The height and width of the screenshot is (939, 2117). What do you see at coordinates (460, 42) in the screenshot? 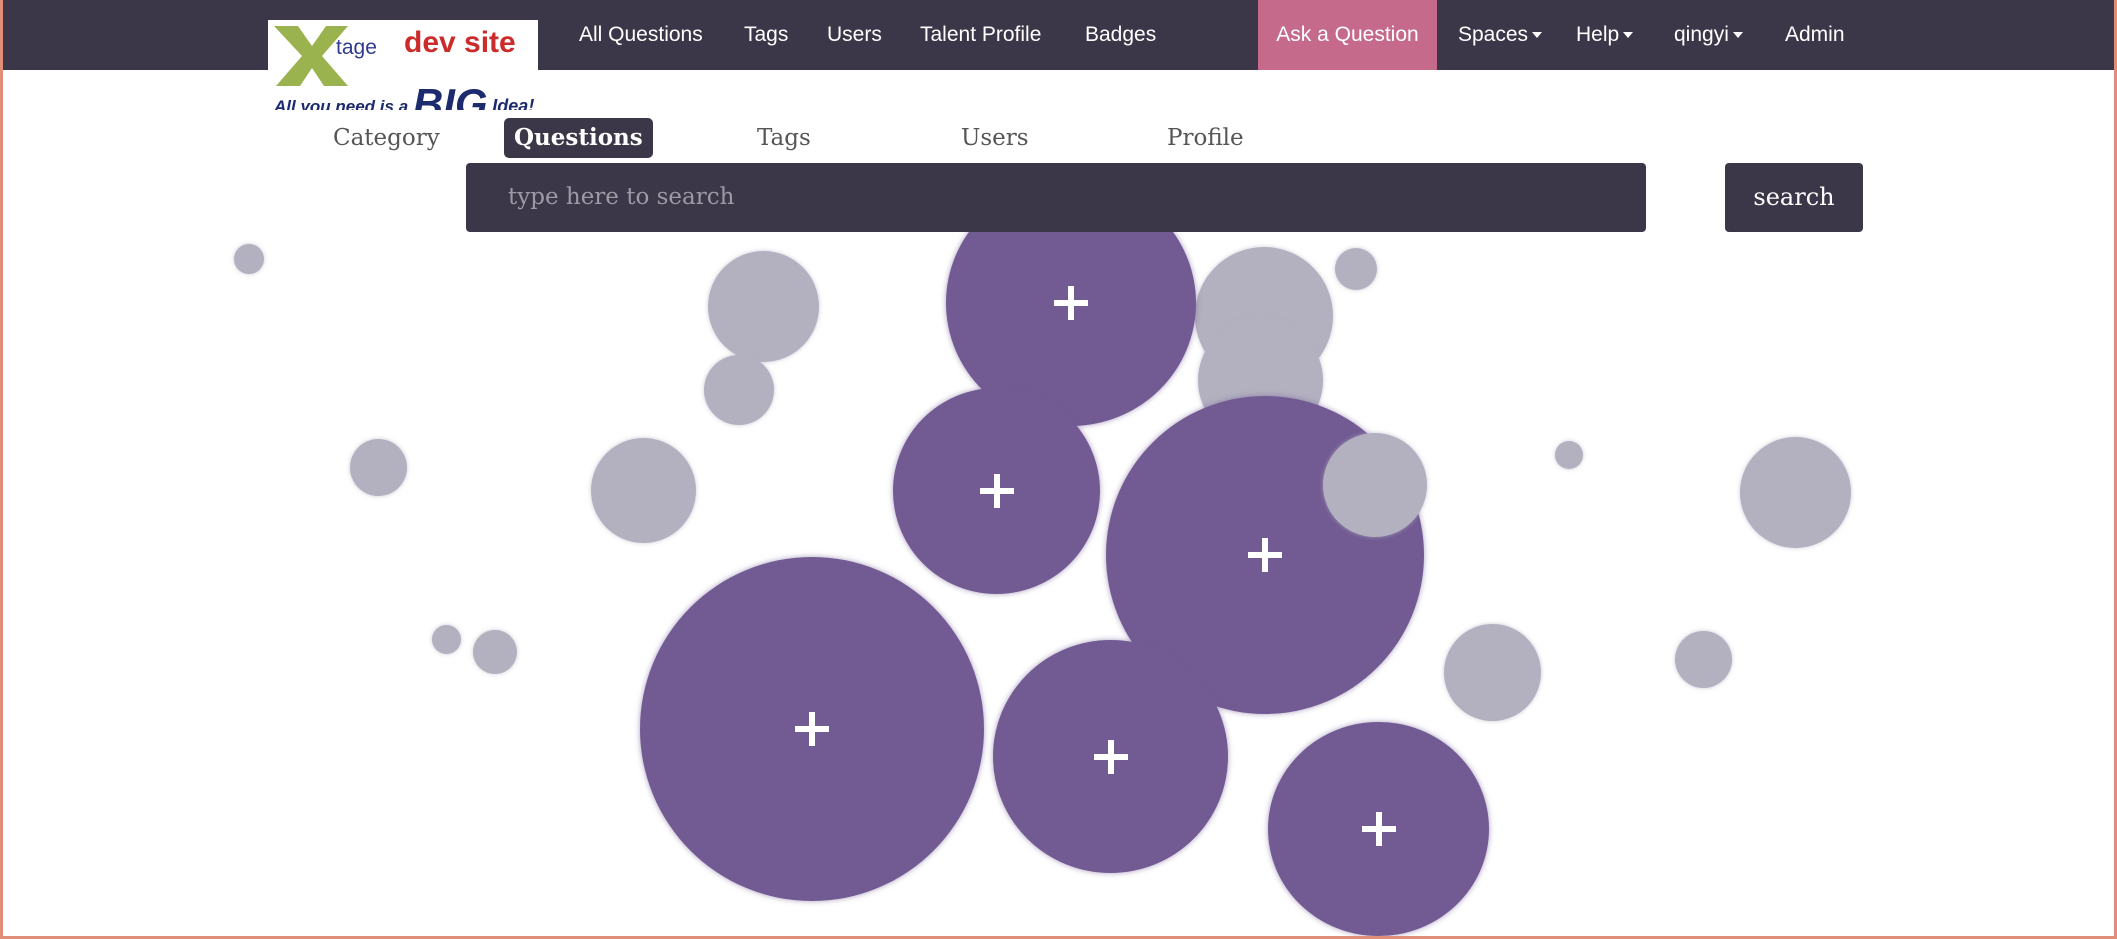
I see `logo-dev-site-text: dev site` at bounding box center [460, 42].